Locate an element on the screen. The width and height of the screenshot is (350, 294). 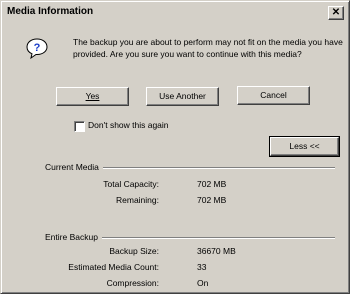
close-button: ✕ is located at coordinates (336, 13).